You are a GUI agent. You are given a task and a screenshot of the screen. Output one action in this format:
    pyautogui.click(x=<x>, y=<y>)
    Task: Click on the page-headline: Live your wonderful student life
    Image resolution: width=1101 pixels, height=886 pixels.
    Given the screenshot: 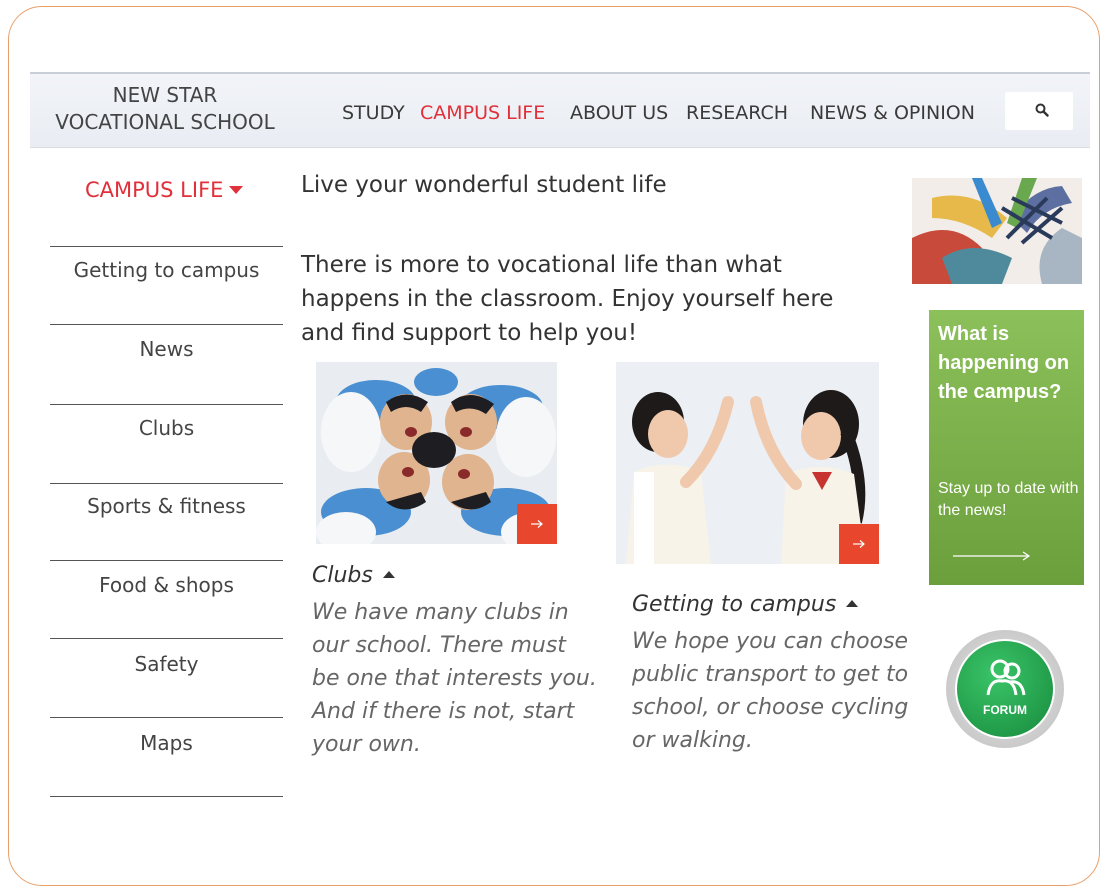 What is the action you would take?
    pyautogui.click(x=484, y=185)
    